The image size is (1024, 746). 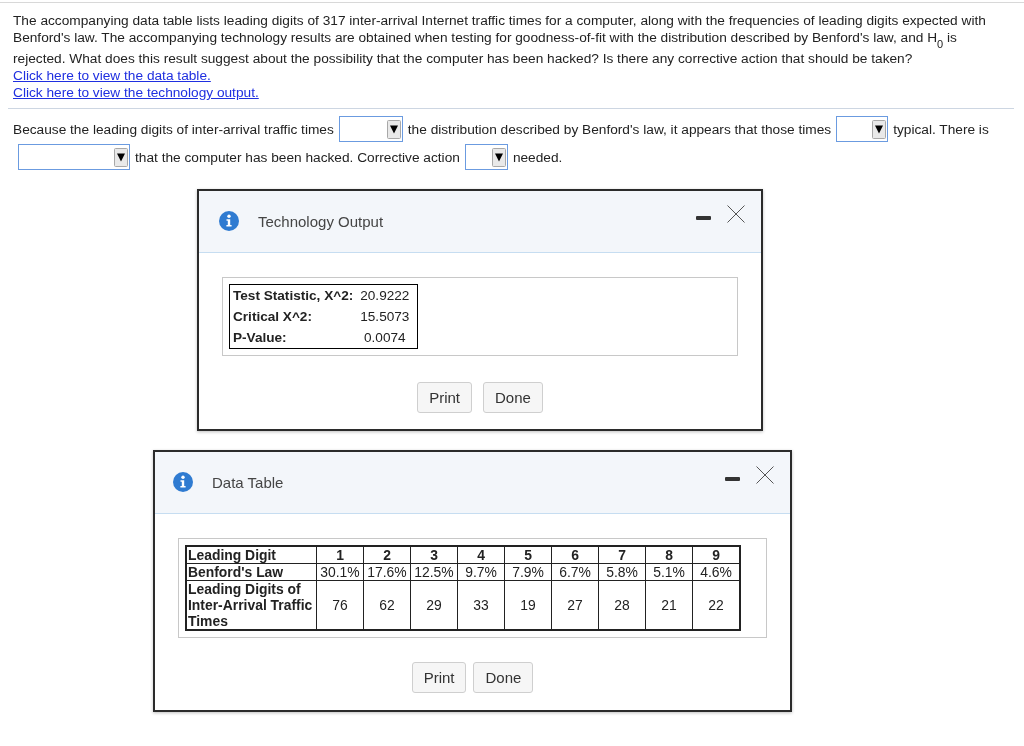 What do you see at coordinates (293, 295) in the screenshot?
I see `stat-label: Test Statistic, X^2:` at bounding box center [293, 295].